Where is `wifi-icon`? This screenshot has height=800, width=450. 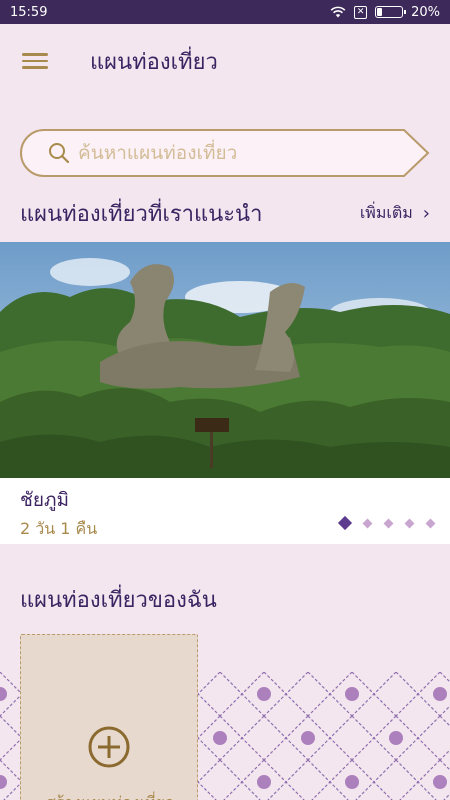
wifi-icon is located at coordinates (338, 12).